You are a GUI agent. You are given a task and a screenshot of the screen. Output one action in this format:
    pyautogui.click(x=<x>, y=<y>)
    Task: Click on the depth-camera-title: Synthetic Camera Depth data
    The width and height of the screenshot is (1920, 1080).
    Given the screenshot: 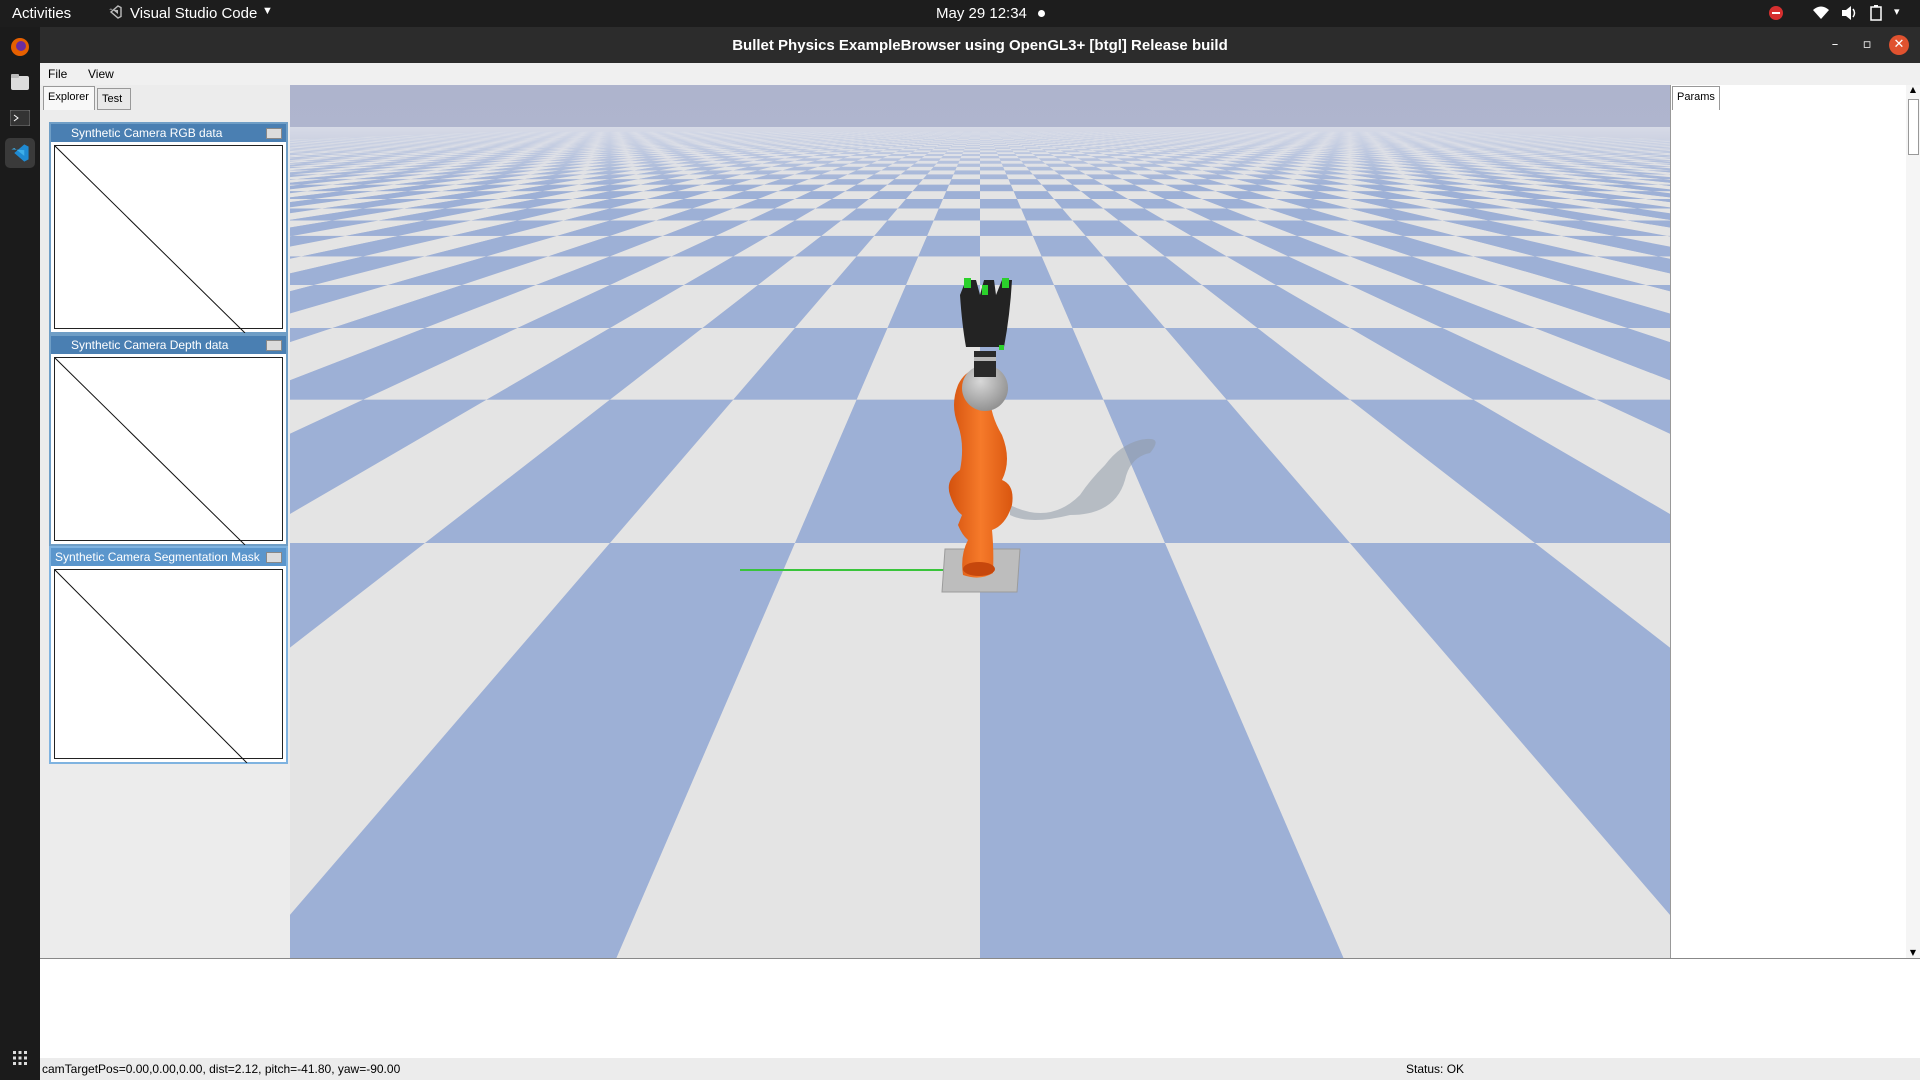 What is the action you would take?
    pyautogui.click(x=150, y=345)
    